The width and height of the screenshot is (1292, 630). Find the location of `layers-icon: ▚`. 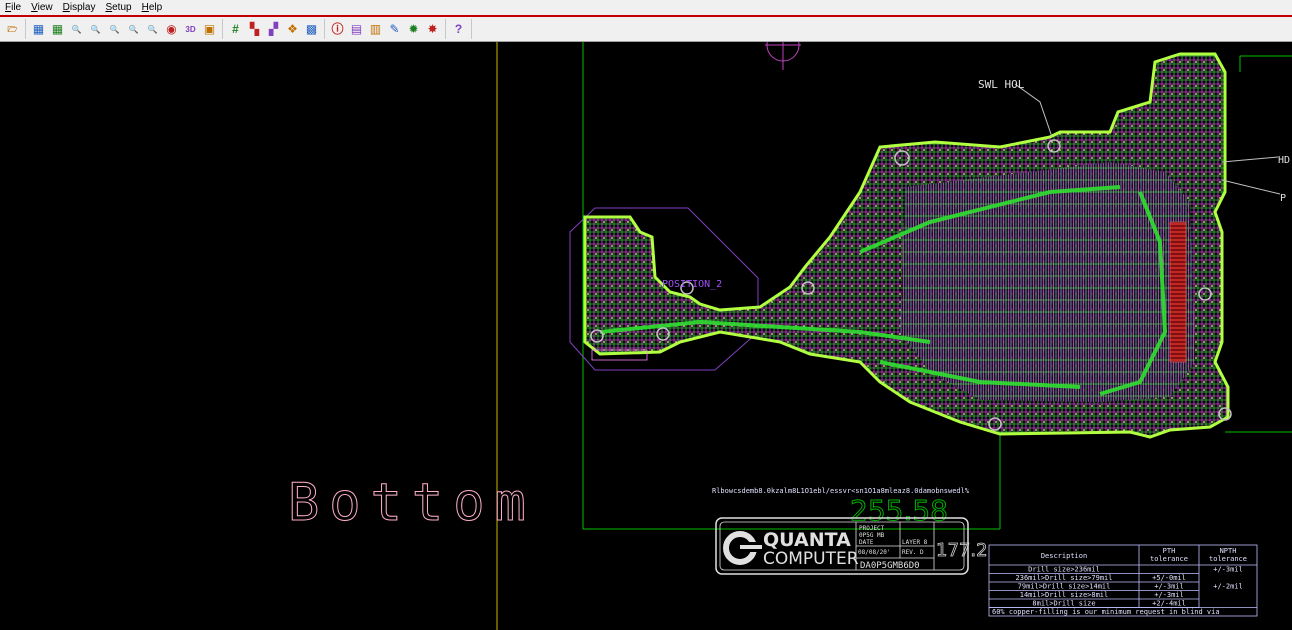

layers-icon: ▚ is located at coordinates (254, 28).